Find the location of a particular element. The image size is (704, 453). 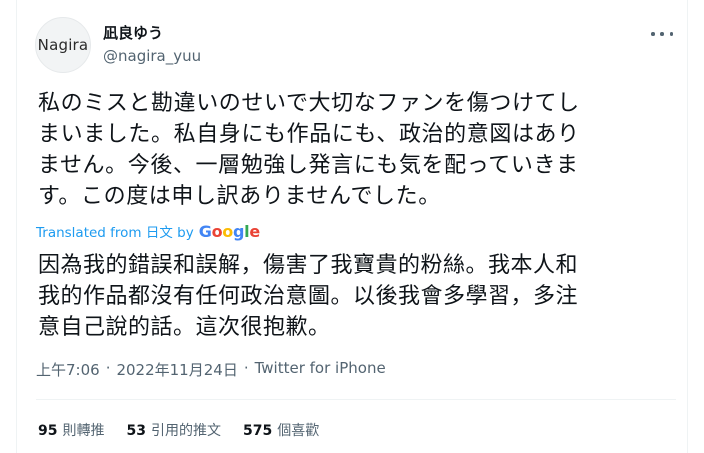

quote-tweets-stat: 53 引用的推文 is located at coordinates (173, 430).